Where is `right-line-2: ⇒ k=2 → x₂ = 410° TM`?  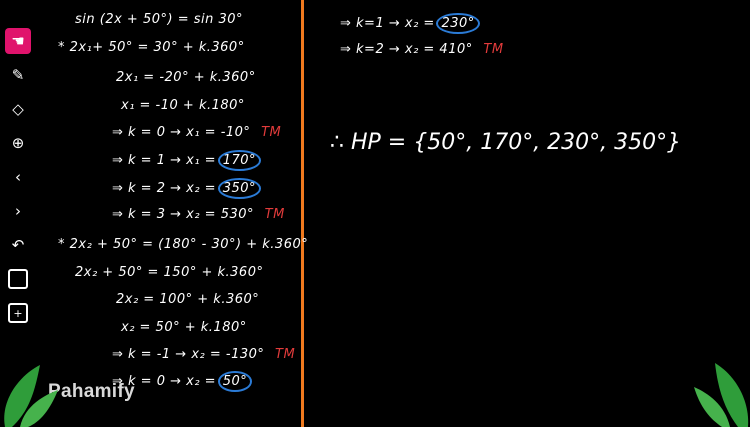 right-line-2: ⇒ k=2 → x₂ = 410° TM is located at coordinates (422, 49).